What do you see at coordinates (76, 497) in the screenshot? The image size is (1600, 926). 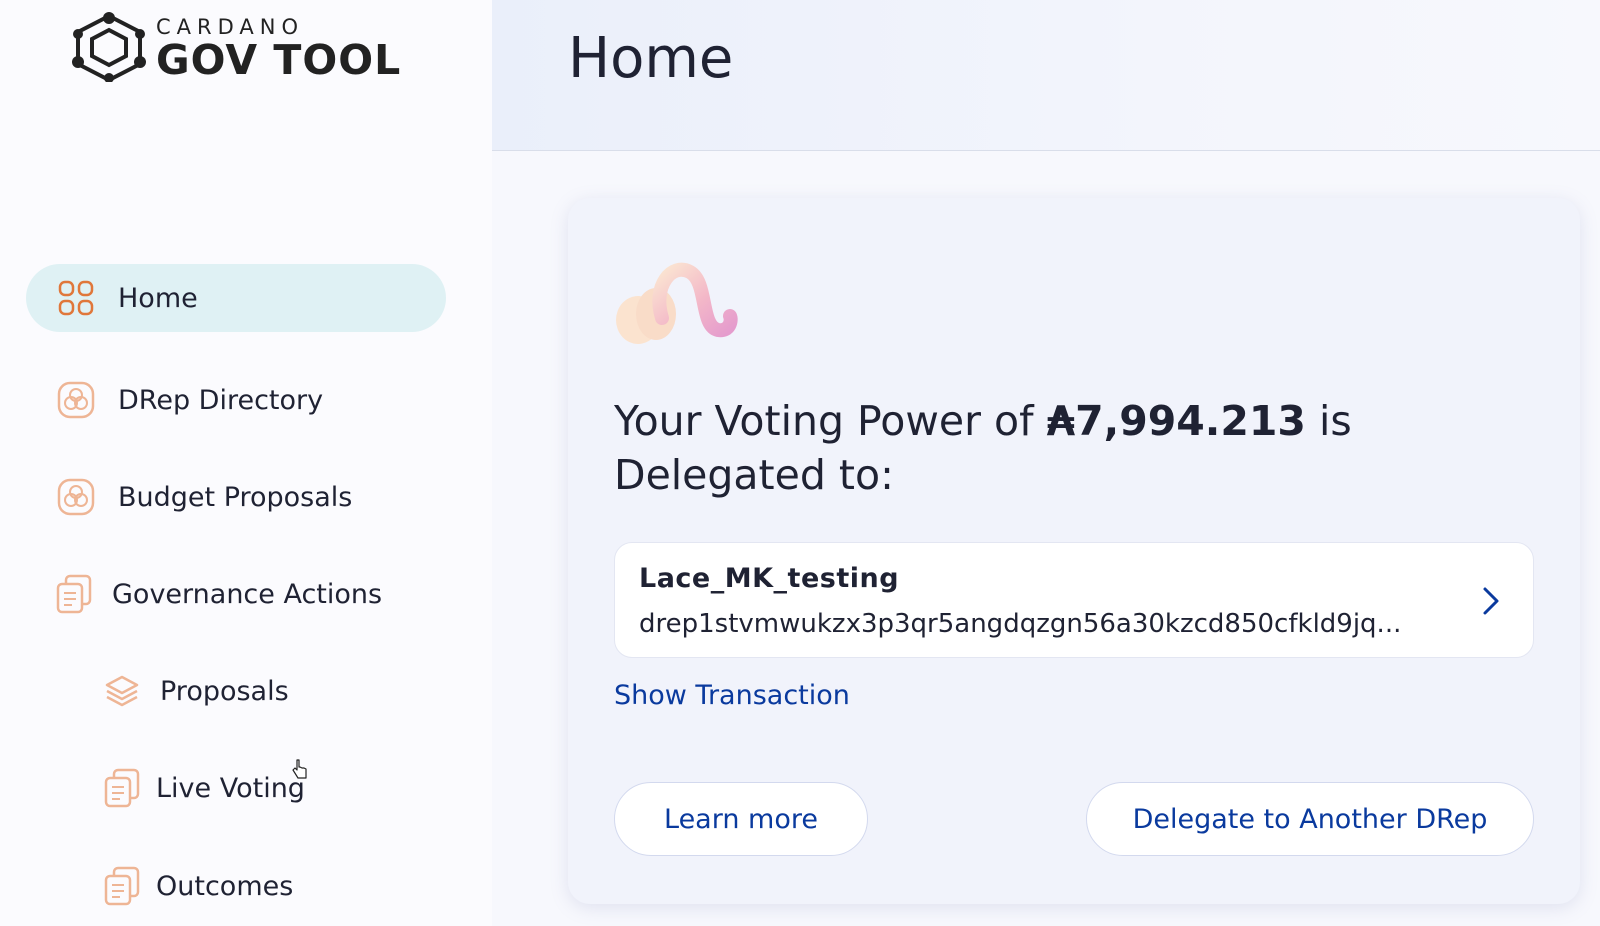 I see `budget-circles-icon` at bounding box center [76, 497].